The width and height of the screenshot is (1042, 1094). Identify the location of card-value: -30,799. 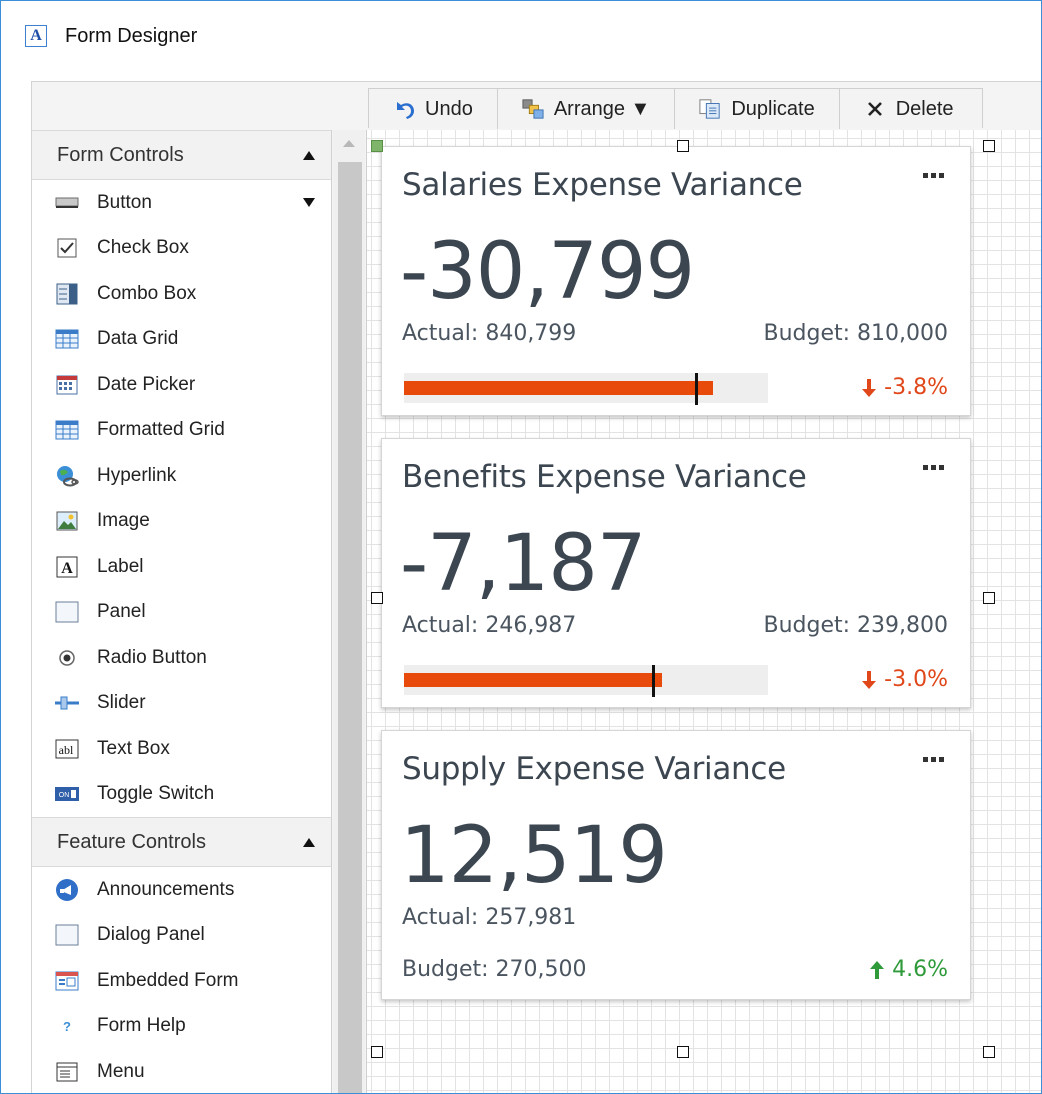
(547, 272).